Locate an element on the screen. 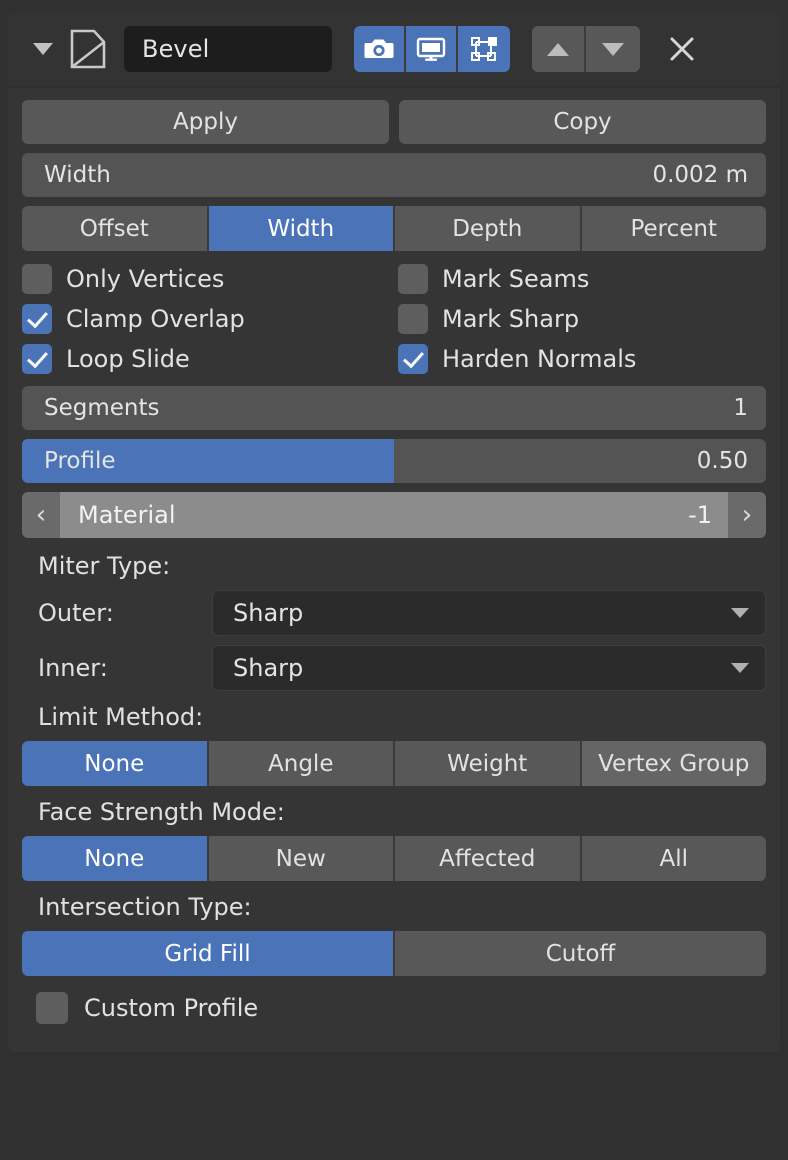 This screenshot has height=1160, width=788. modifier-header: Bevel is located at coordinates (394, 50).